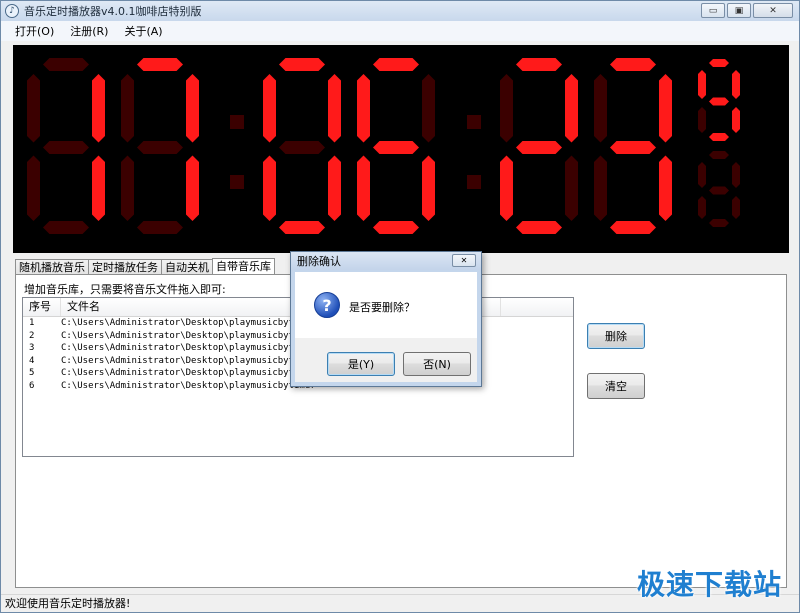 This screenshot has height=613, width=800. Describe the element at coordinates (616, 386) in the screenshot. I see `clear-button: 清空` at that location.